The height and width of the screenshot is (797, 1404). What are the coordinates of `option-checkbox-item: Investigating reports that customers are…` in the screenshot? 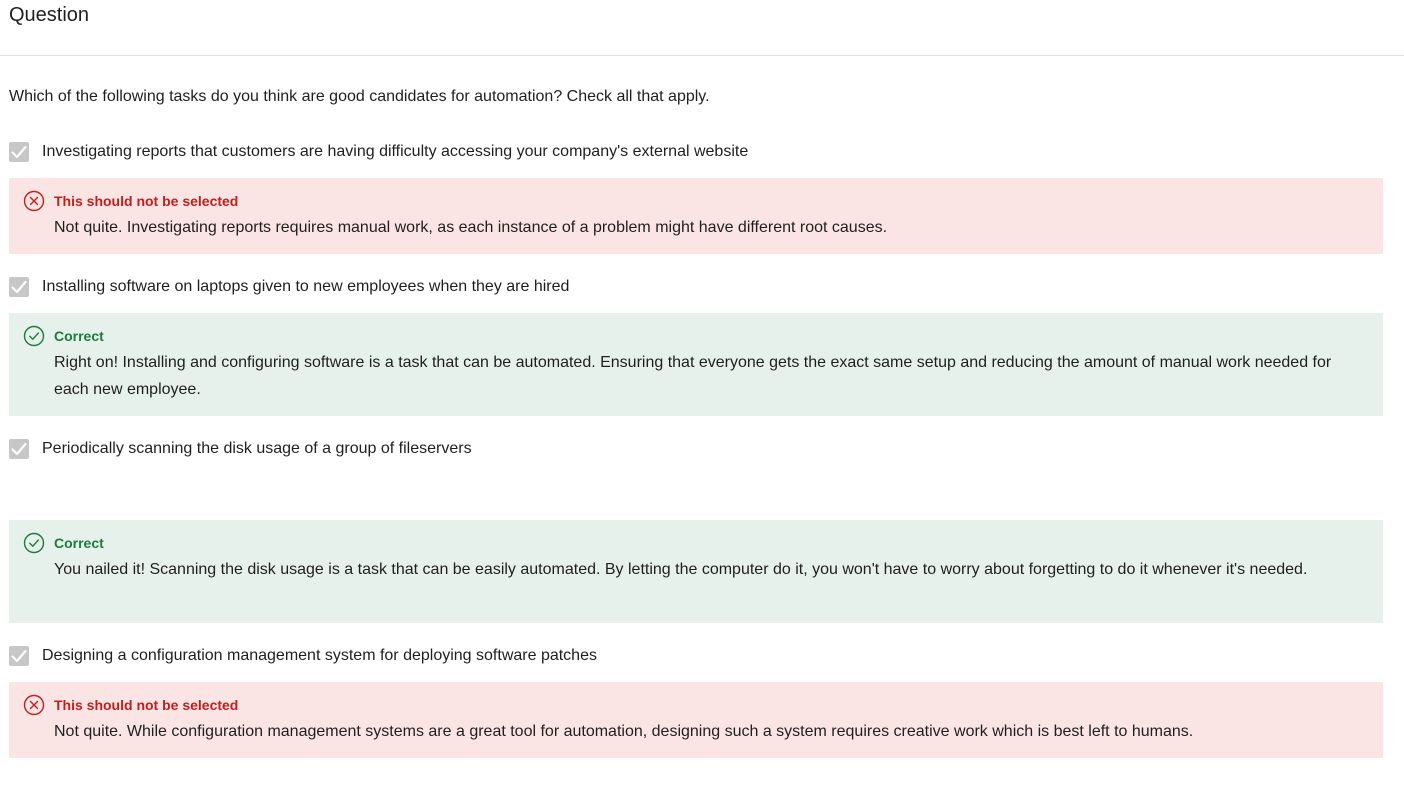 It's located at (378, 152).